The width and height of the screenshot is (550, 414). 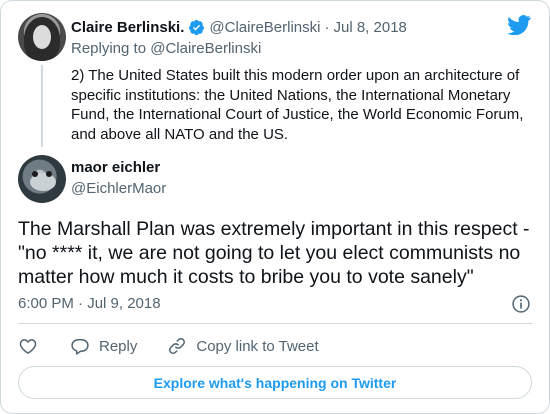 What do you see at coordinates (42, 179) in the screenshot?
I see `author-avatar` at bounding box center [42, 179].